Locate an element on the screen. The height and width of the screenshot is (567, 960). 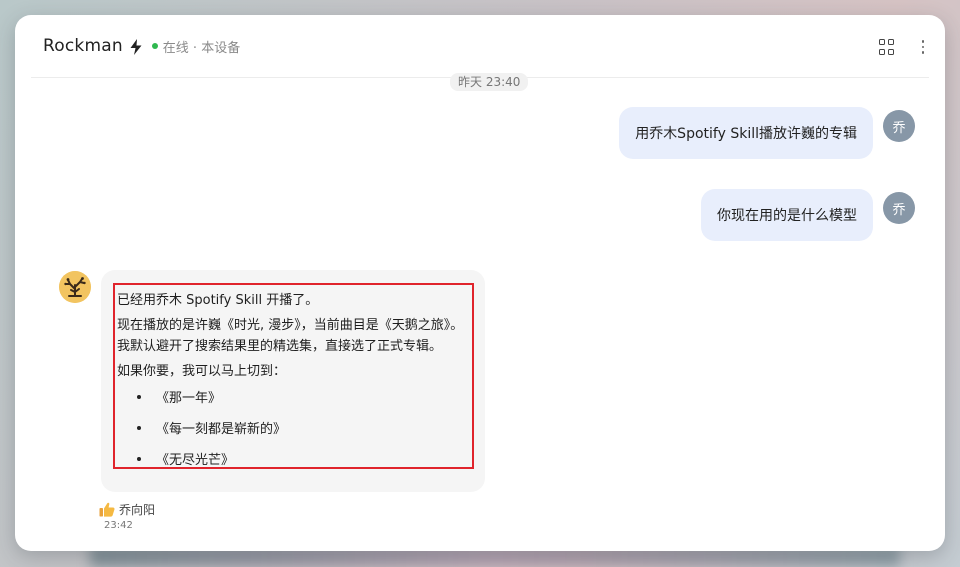
reaction: 乔向阳 is located at coordinates (127, 509).